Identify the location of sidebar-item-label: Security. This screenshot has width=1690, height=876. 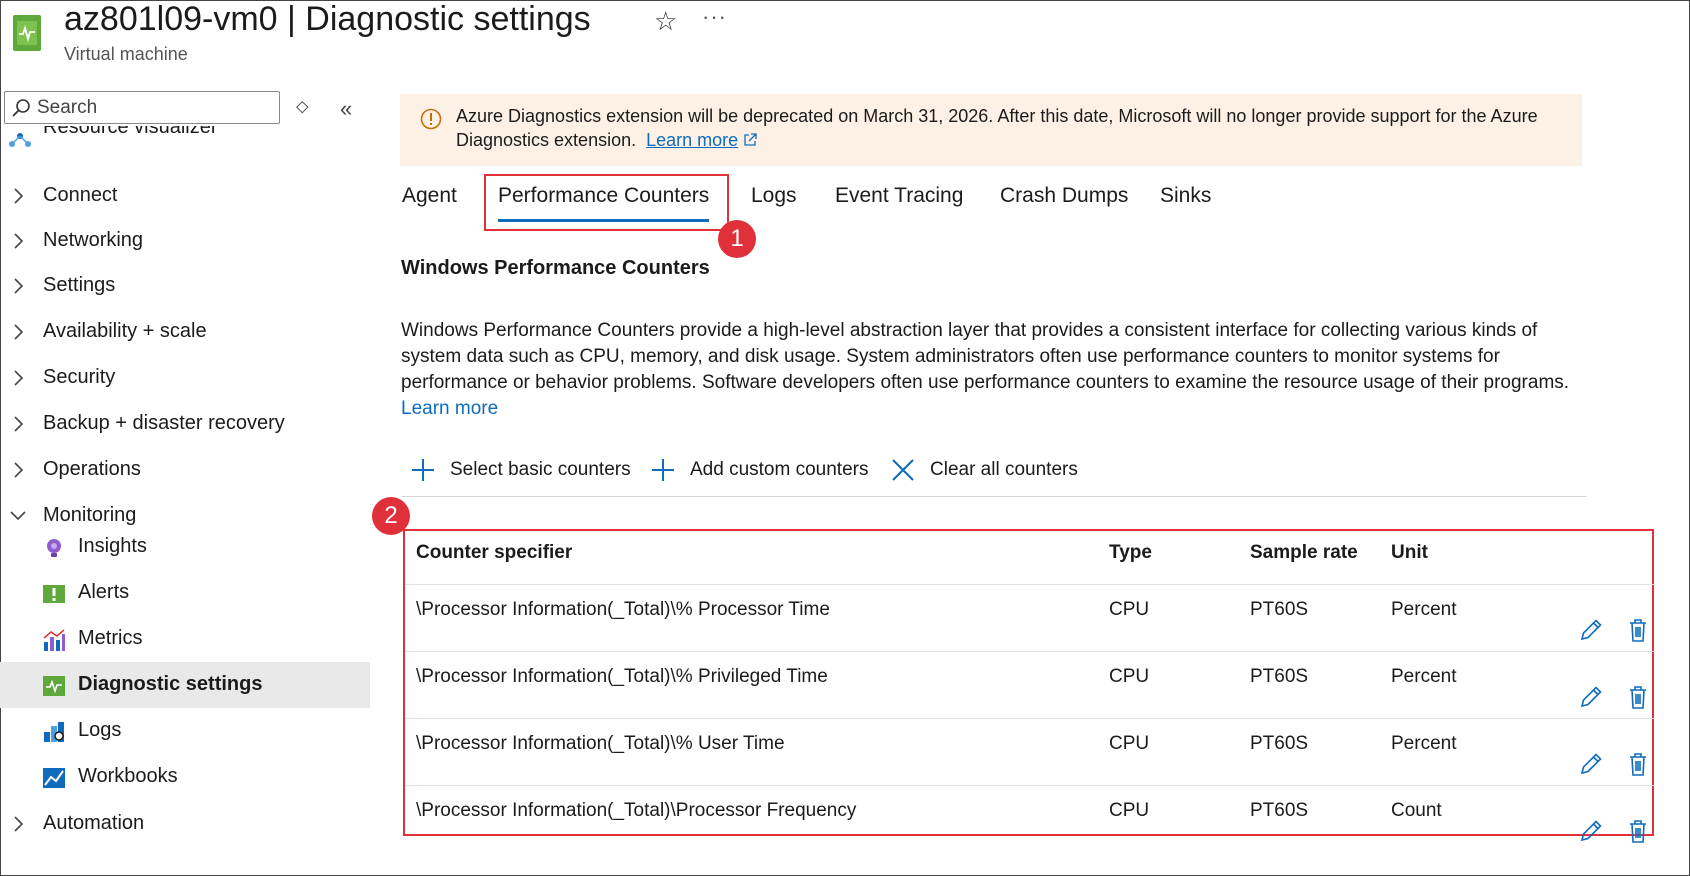
(79, 377).